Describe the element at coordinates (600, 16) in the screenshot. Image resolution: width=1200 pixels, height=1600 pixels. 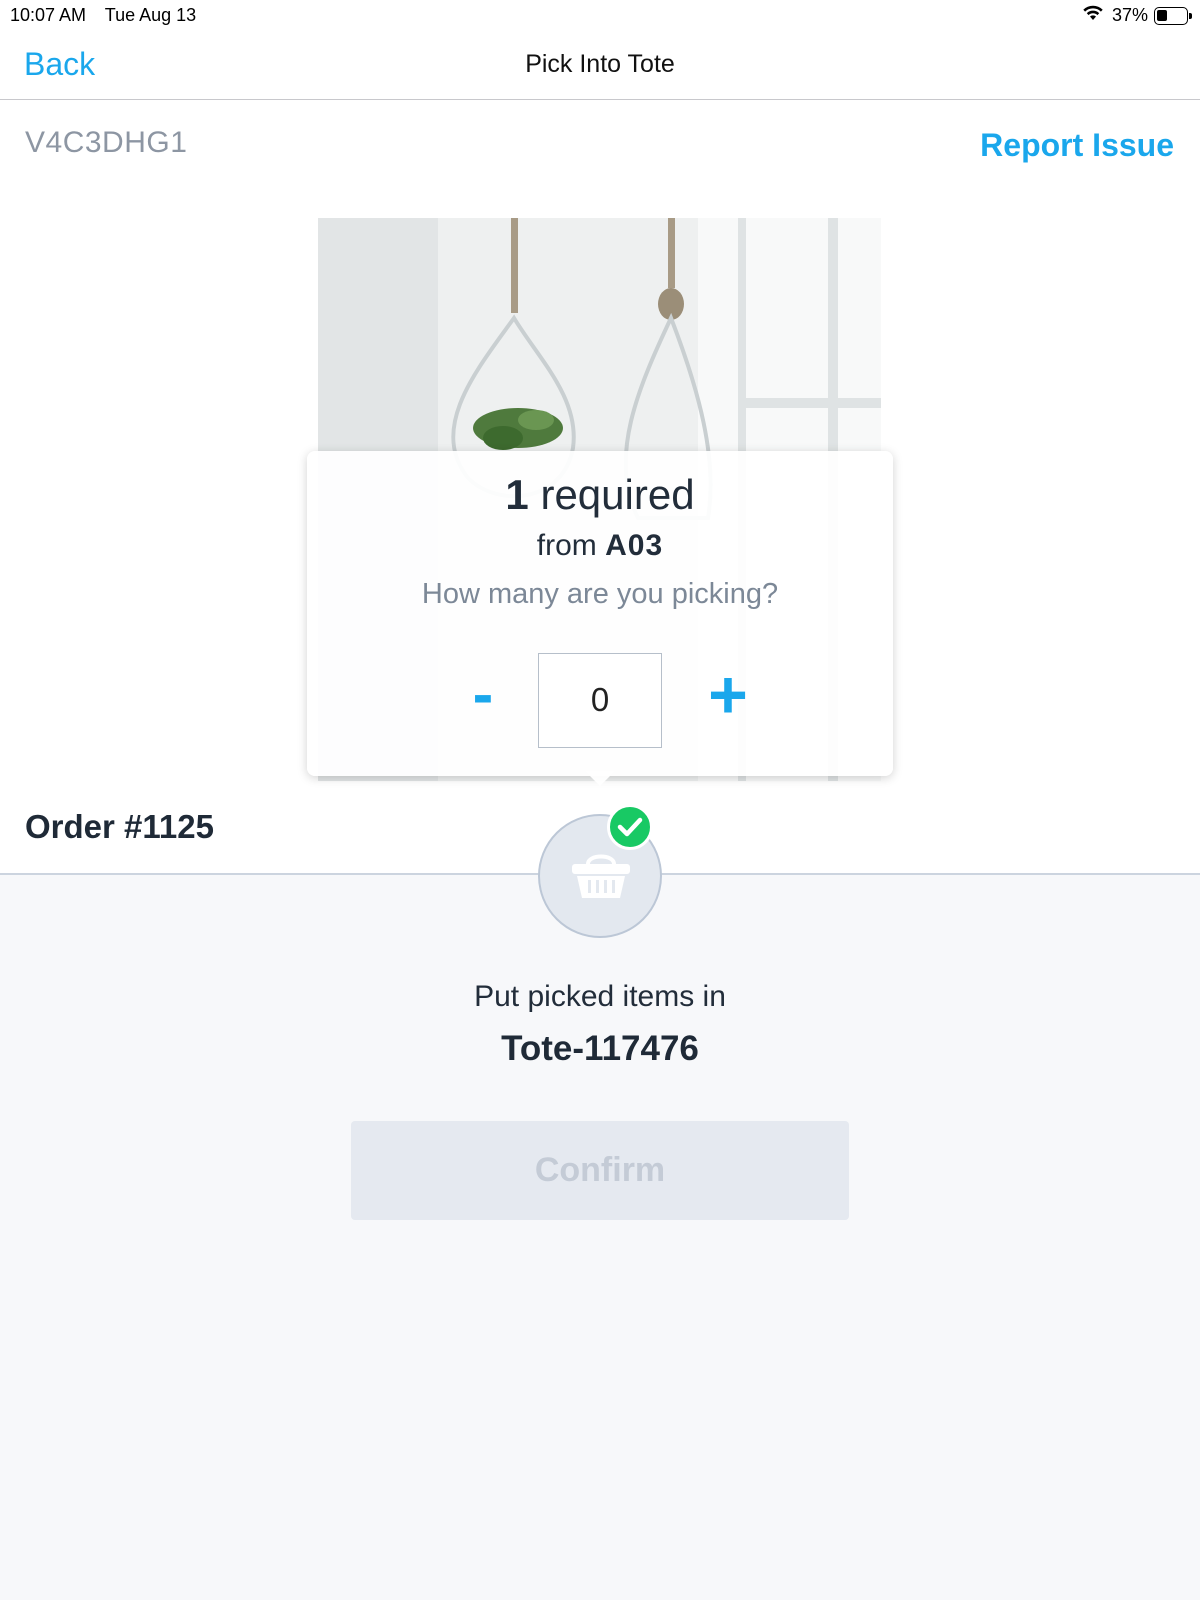
I see `status-bar: 10:07 AM Tue Aug 13 37%` at that location.